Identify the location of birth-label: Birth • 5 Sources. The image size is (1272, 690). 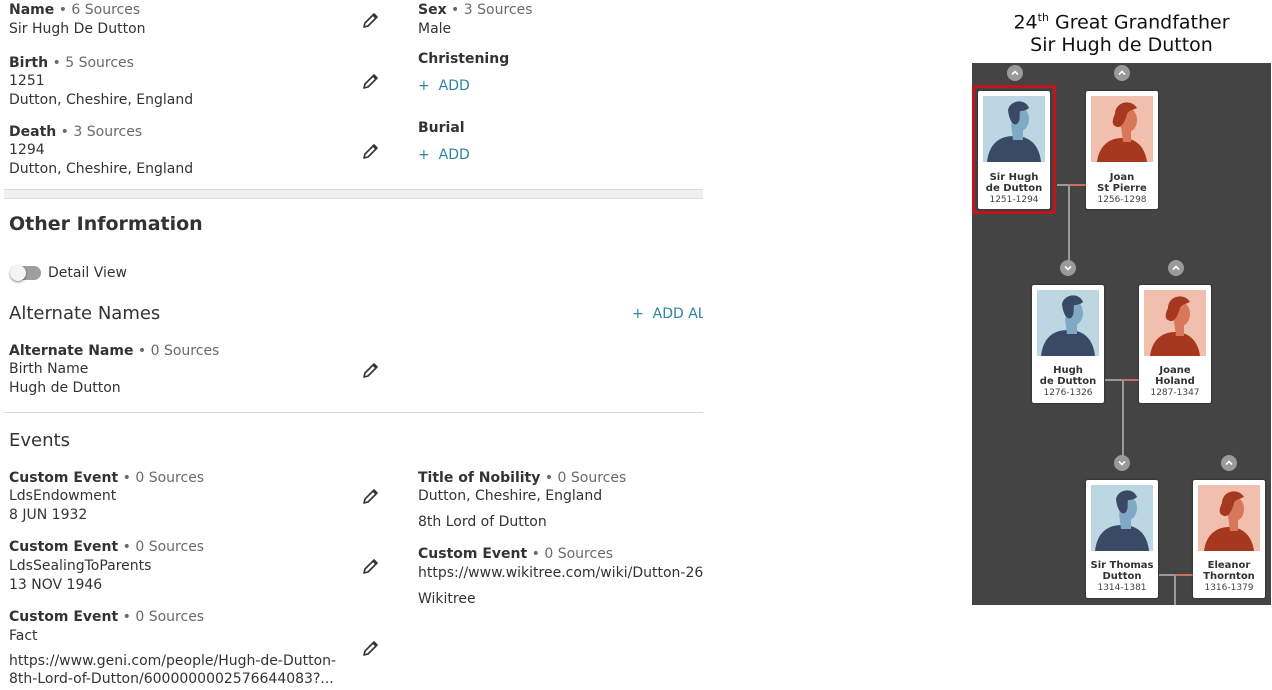
(71, 63).